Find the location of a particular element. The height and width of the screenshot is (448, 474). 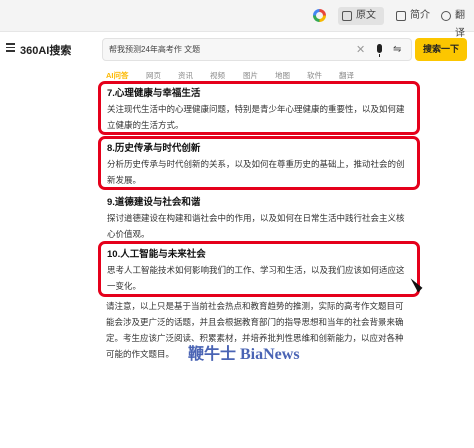

translate-button: 翻译 is located at coordinates (455, 23).